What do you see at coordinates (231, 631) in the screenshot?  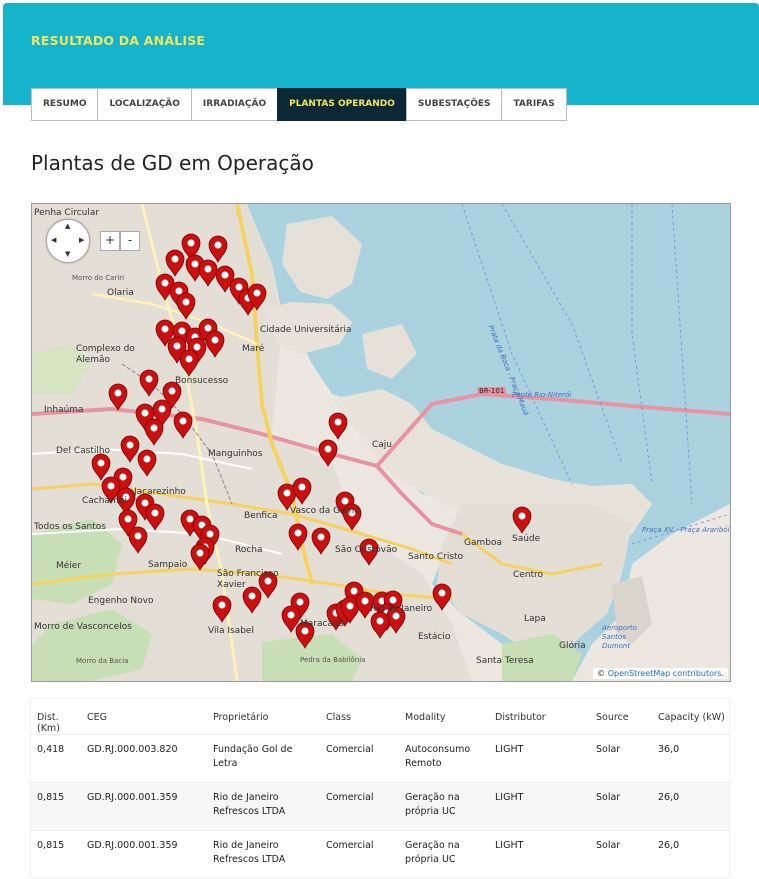 I see `map-label-vila-isabel: Vila Isabel` at bounding box center [231, 631].